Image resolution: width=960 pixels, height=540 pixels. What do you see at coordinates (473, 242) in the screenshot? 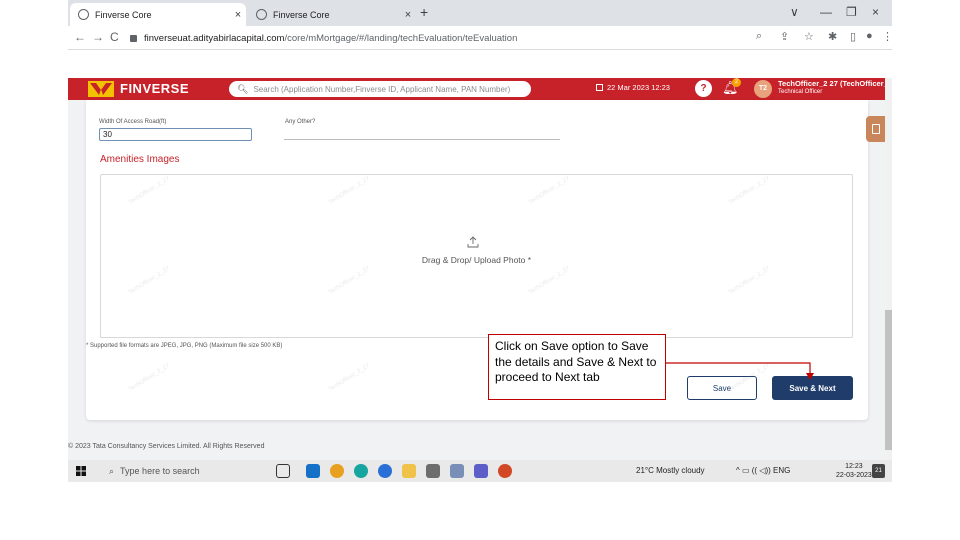
I see `upload-icon` at bounding box center [473, 242].